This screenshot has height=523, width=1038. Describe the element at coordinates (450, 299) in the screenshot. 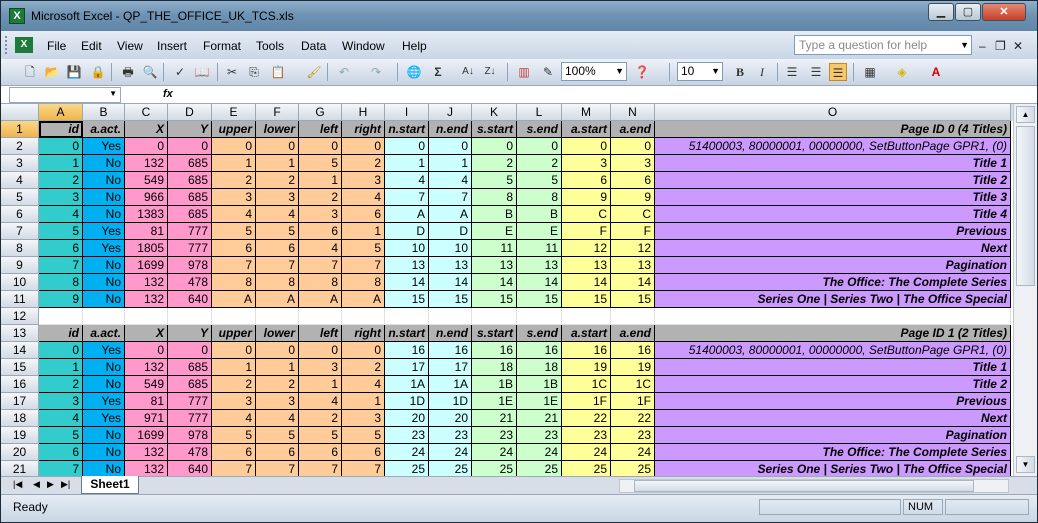

I see `cell: 15` at that location.